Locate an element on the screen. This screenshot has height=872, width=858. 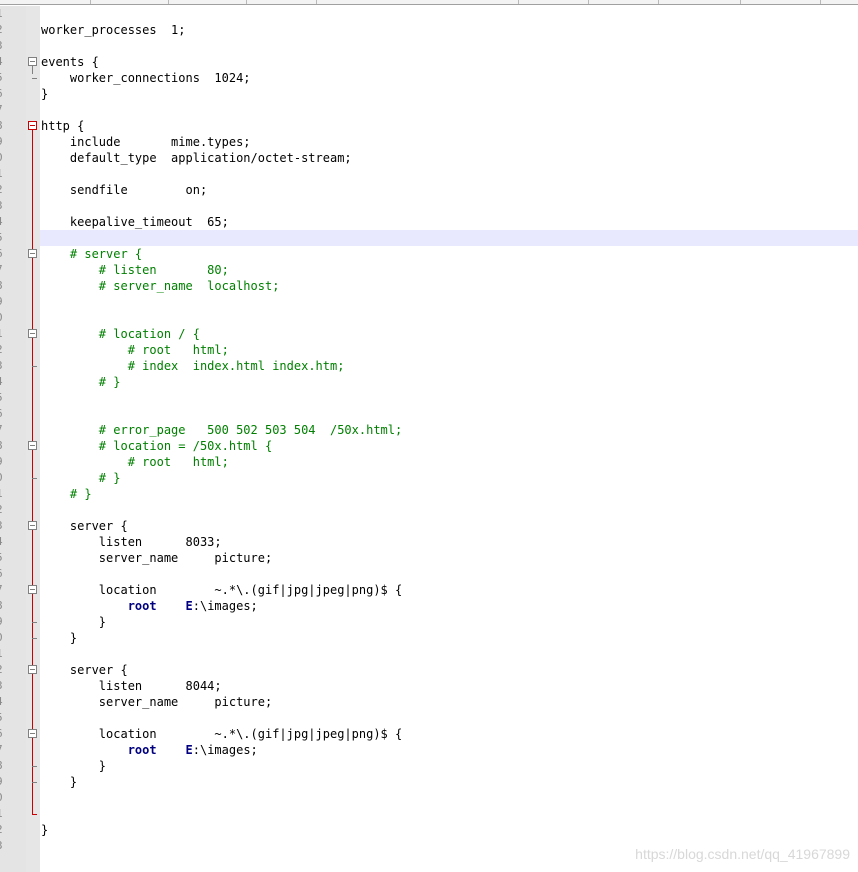
code-line: listen 8033; is located at coordinates (131, 542).